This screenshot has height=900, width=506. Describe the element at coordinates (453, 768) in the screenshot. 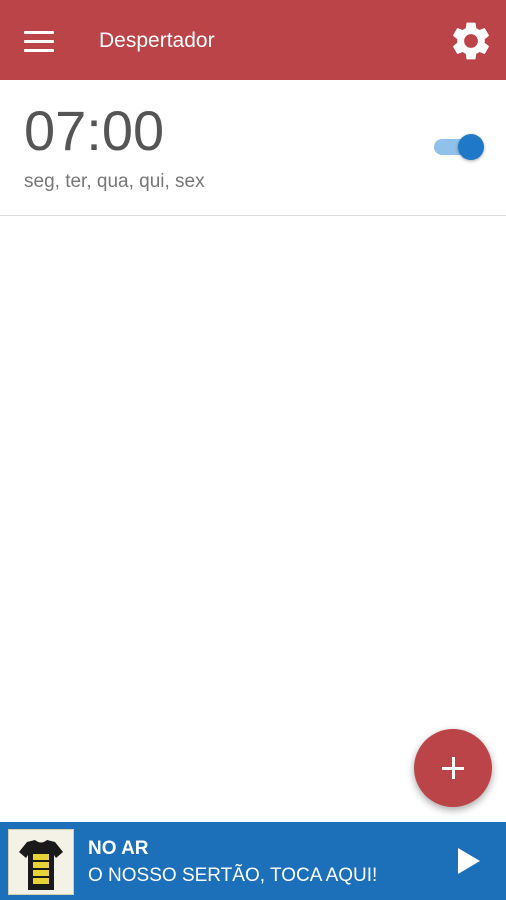

I see `add-alarm-button` at that location.